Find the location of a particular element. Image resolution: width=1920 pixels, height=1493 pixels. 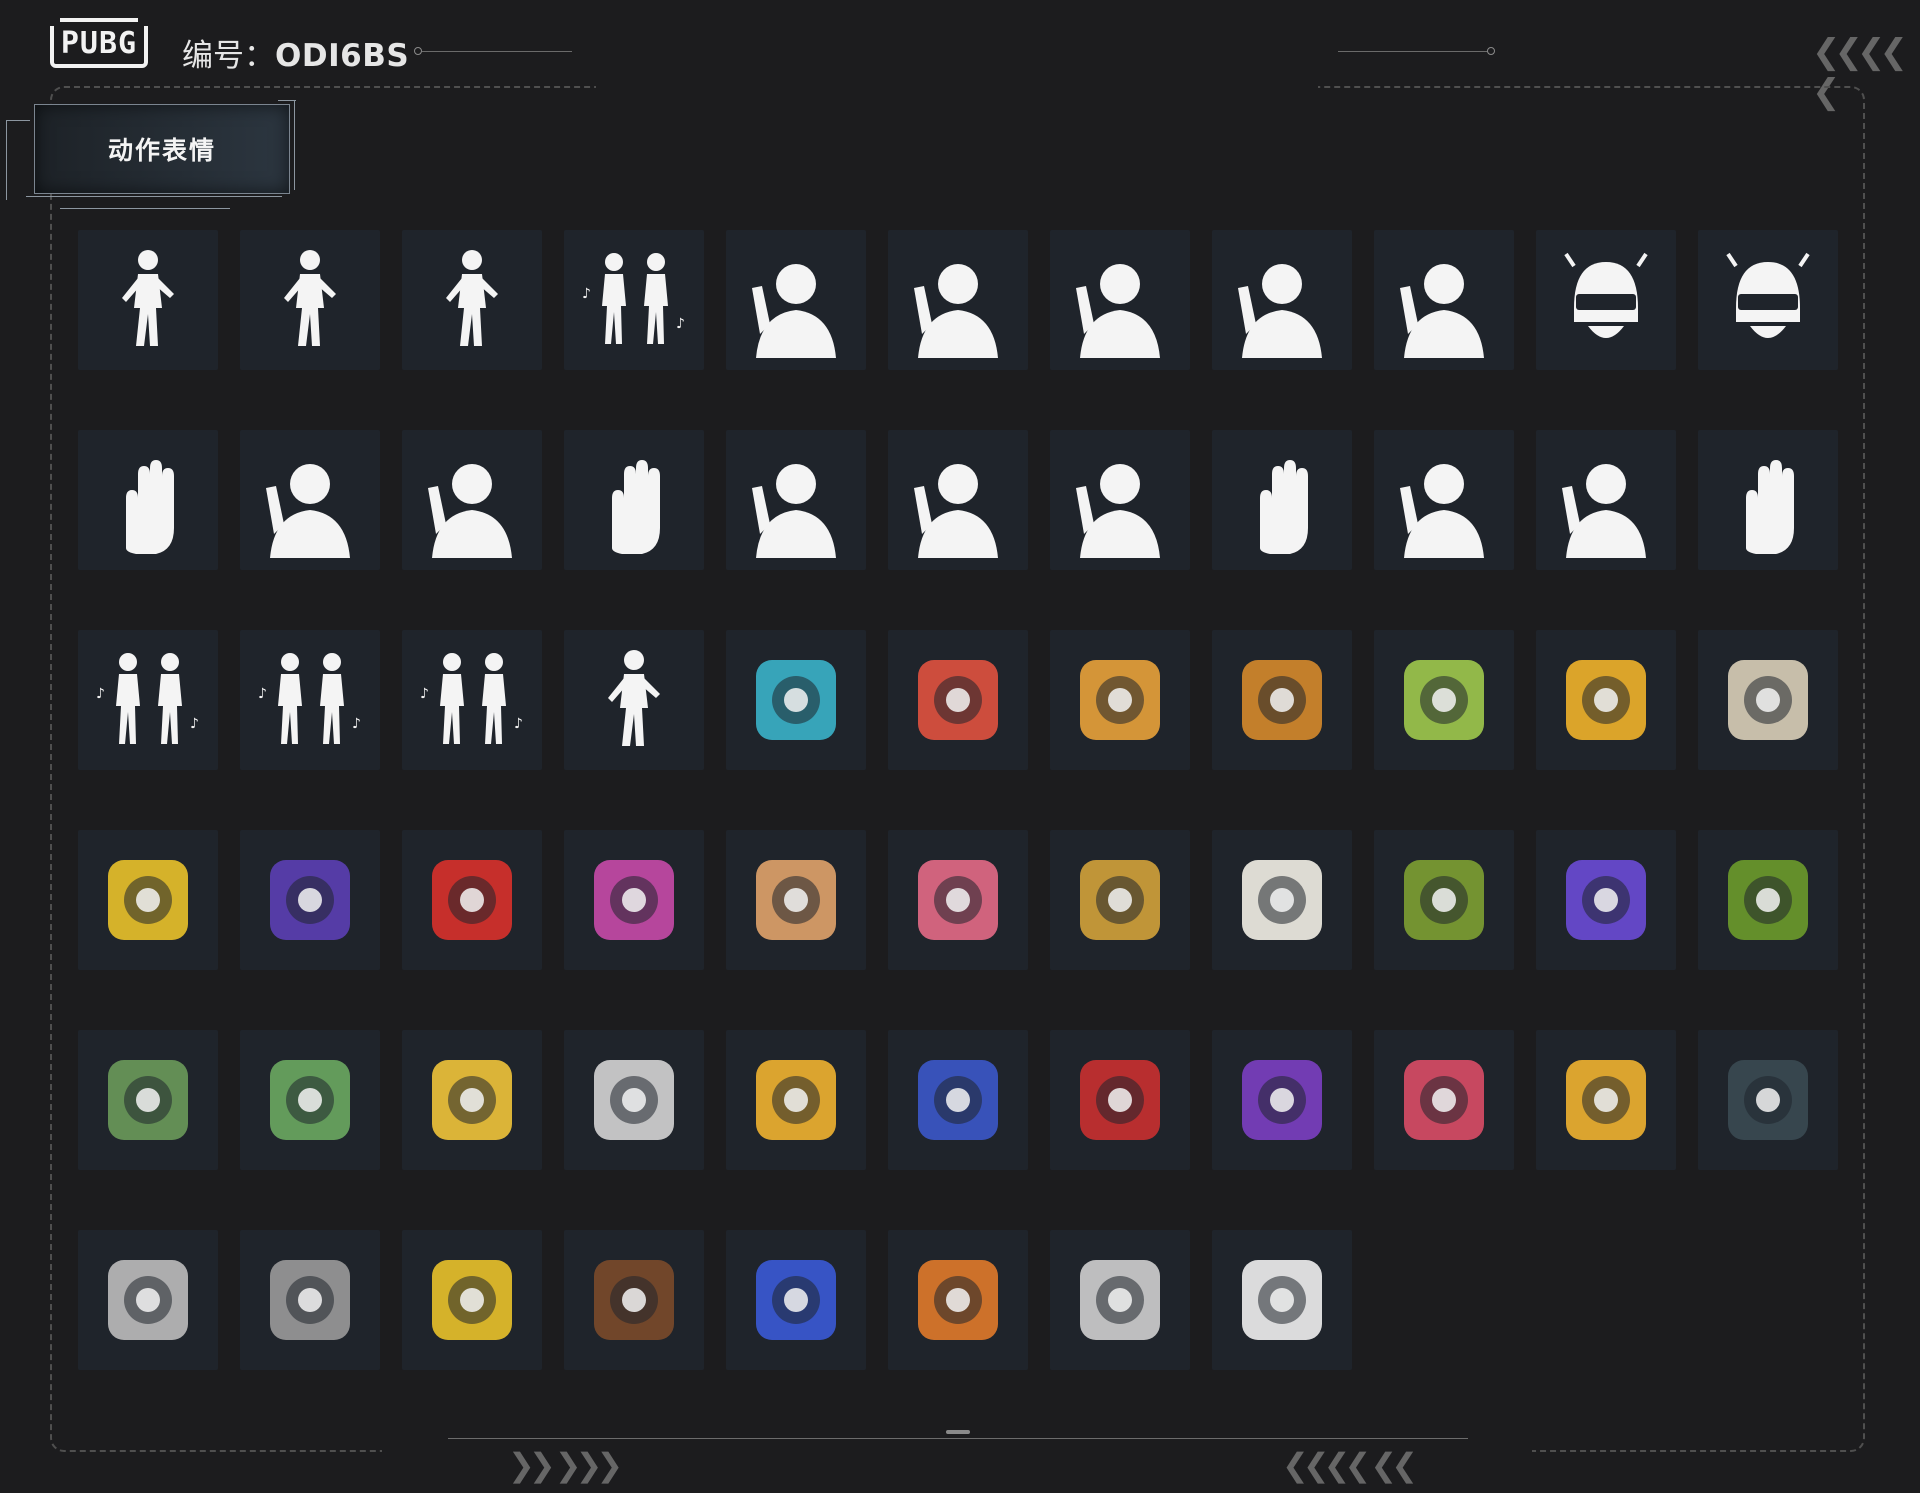

shrug-icon is located at coordinates (956, 511).